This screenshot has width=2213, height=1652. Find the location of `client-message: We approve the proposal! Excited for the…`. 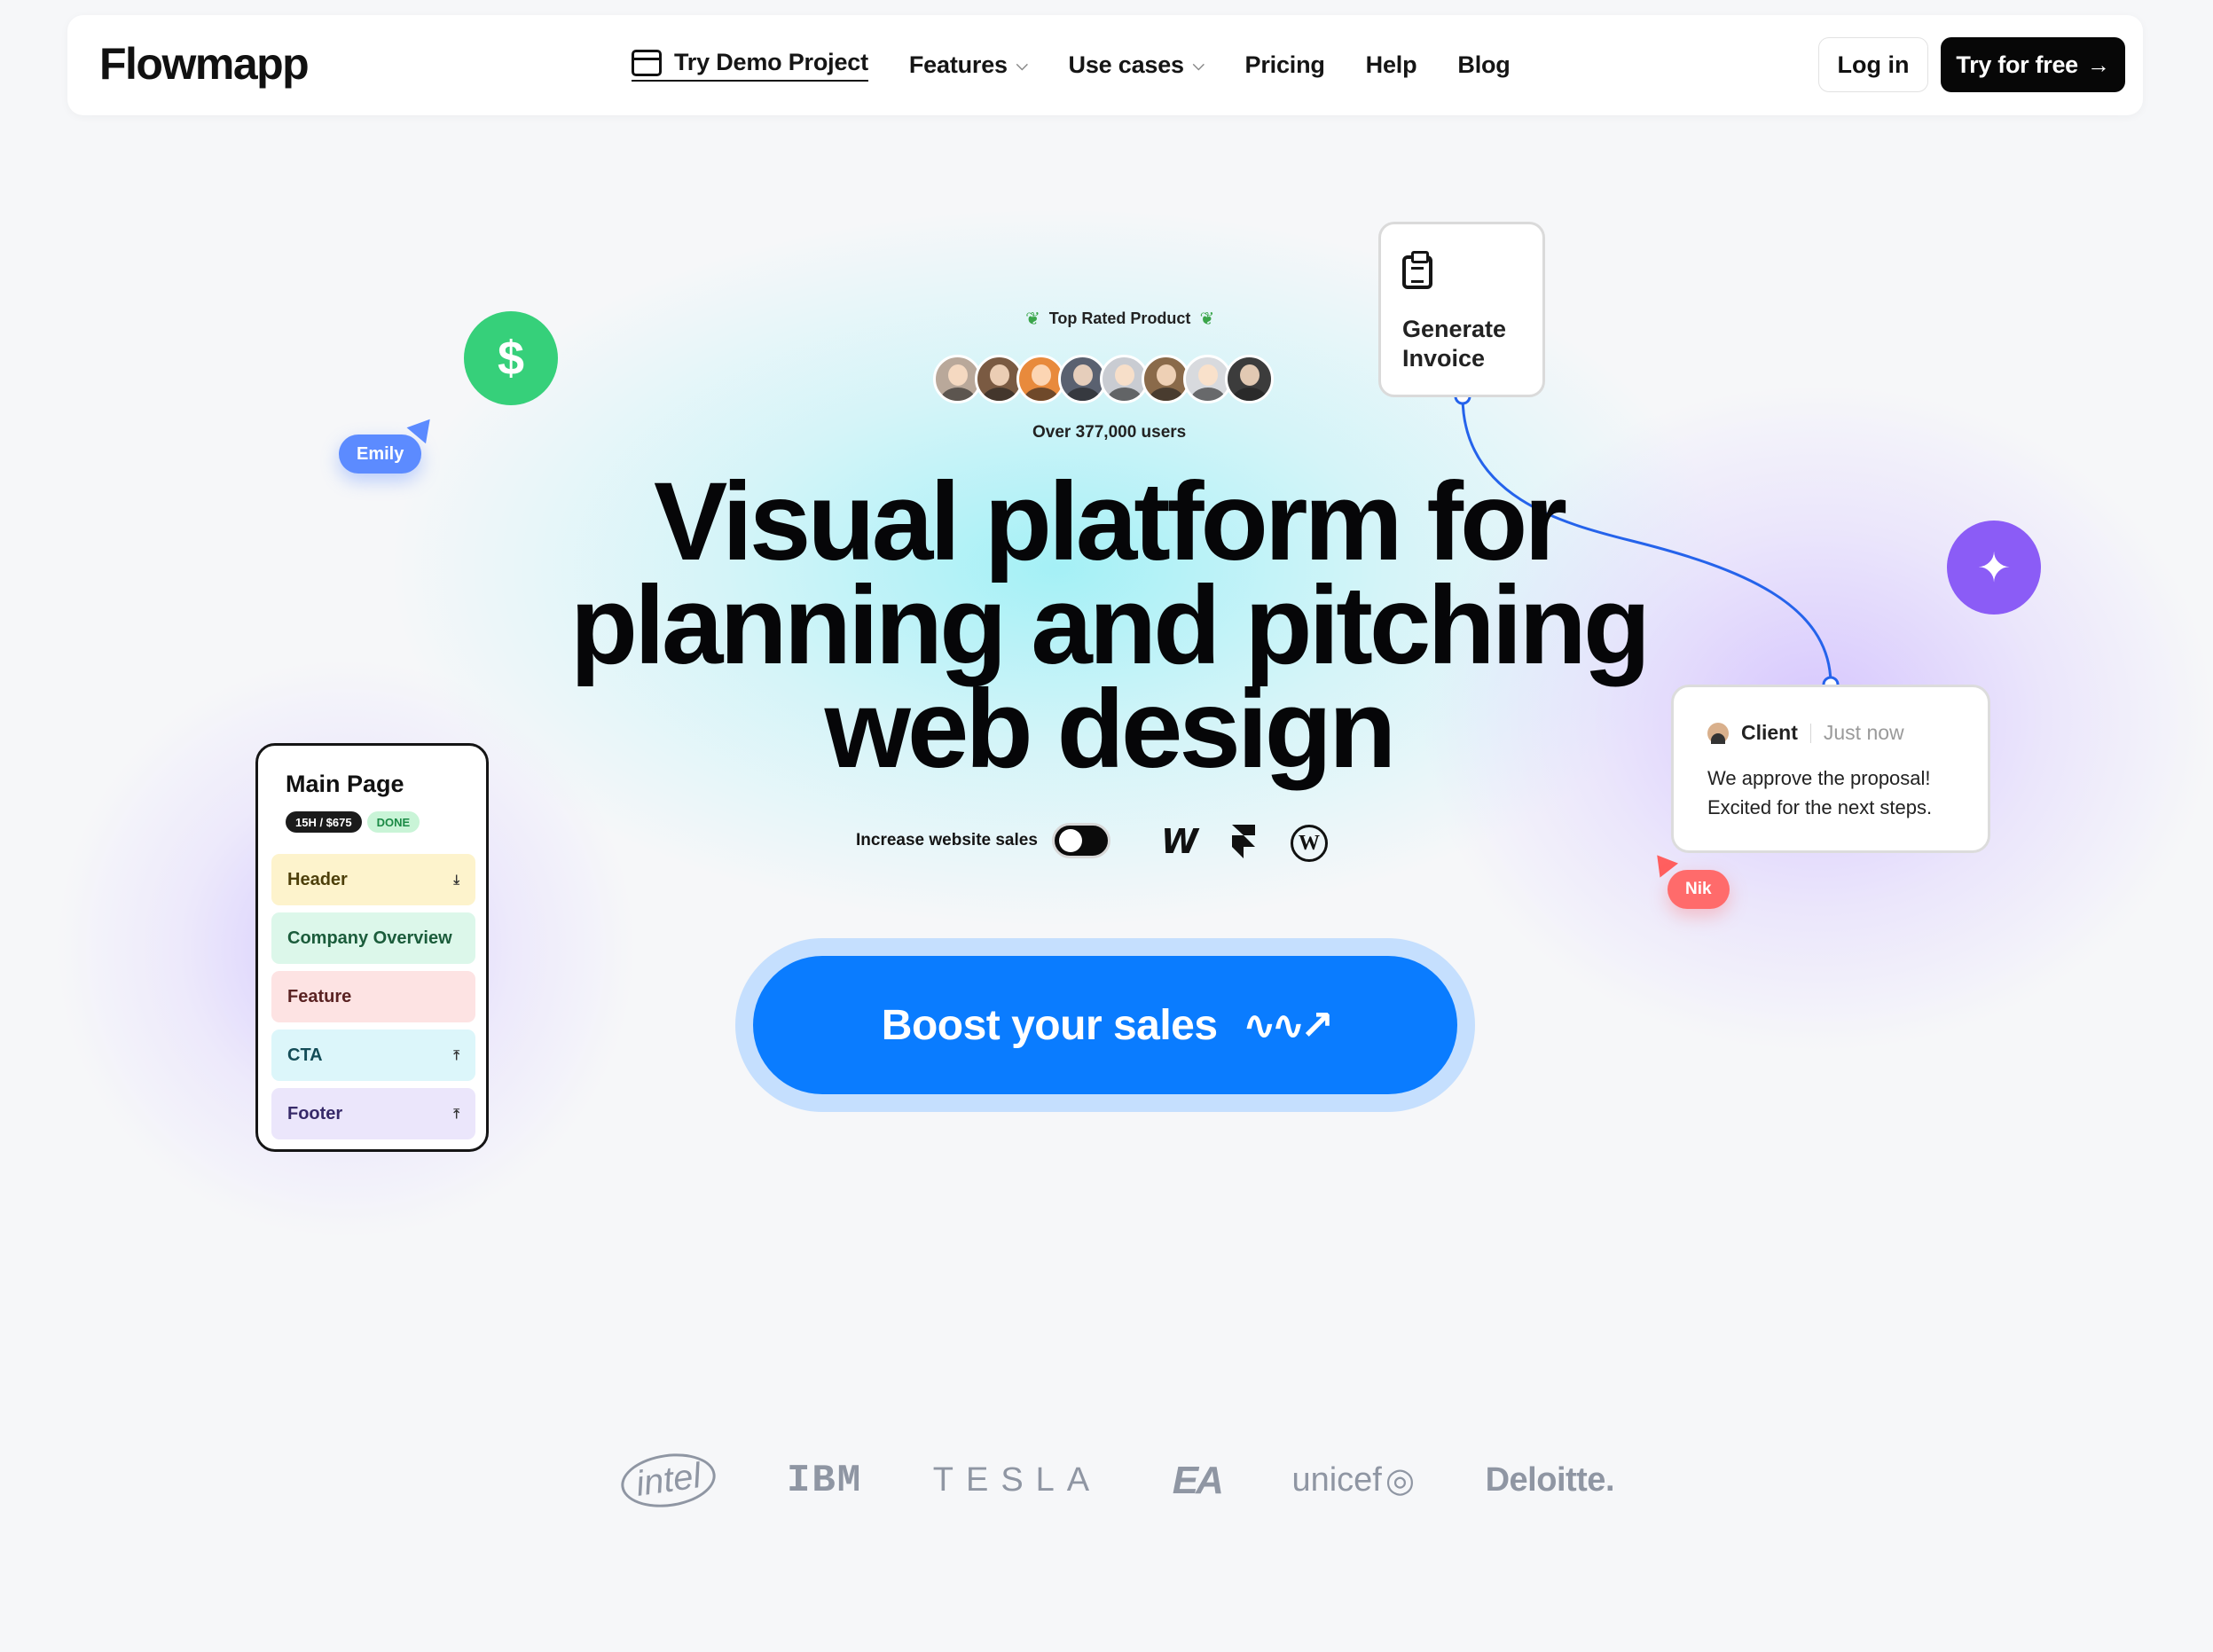

client-message: We approve the proposal! Excited for the… is located at coordinates (1820, 792).